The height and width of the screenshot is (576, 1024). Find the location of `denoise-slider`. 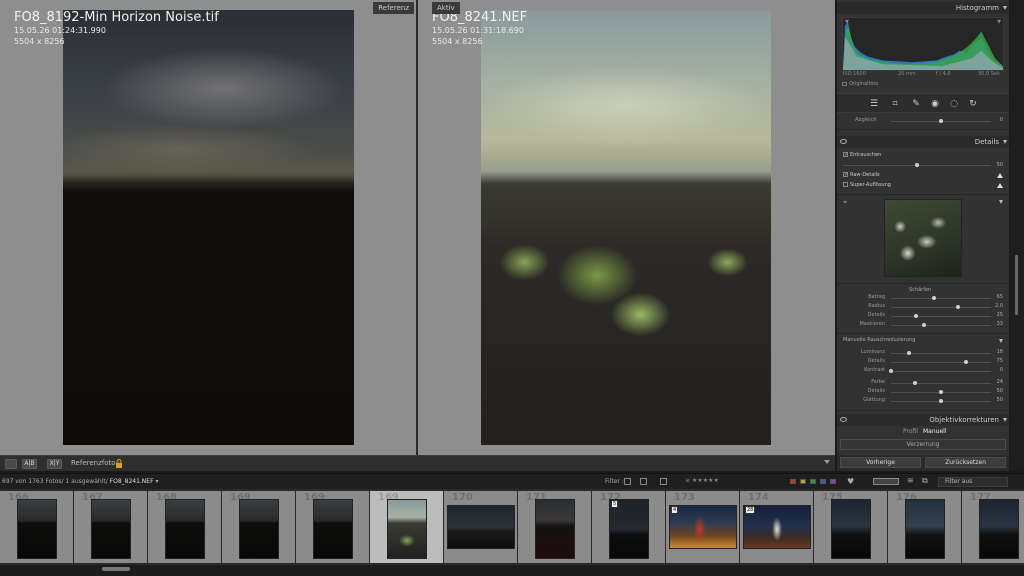

denoise-slider is located at coordinates (917, 165).